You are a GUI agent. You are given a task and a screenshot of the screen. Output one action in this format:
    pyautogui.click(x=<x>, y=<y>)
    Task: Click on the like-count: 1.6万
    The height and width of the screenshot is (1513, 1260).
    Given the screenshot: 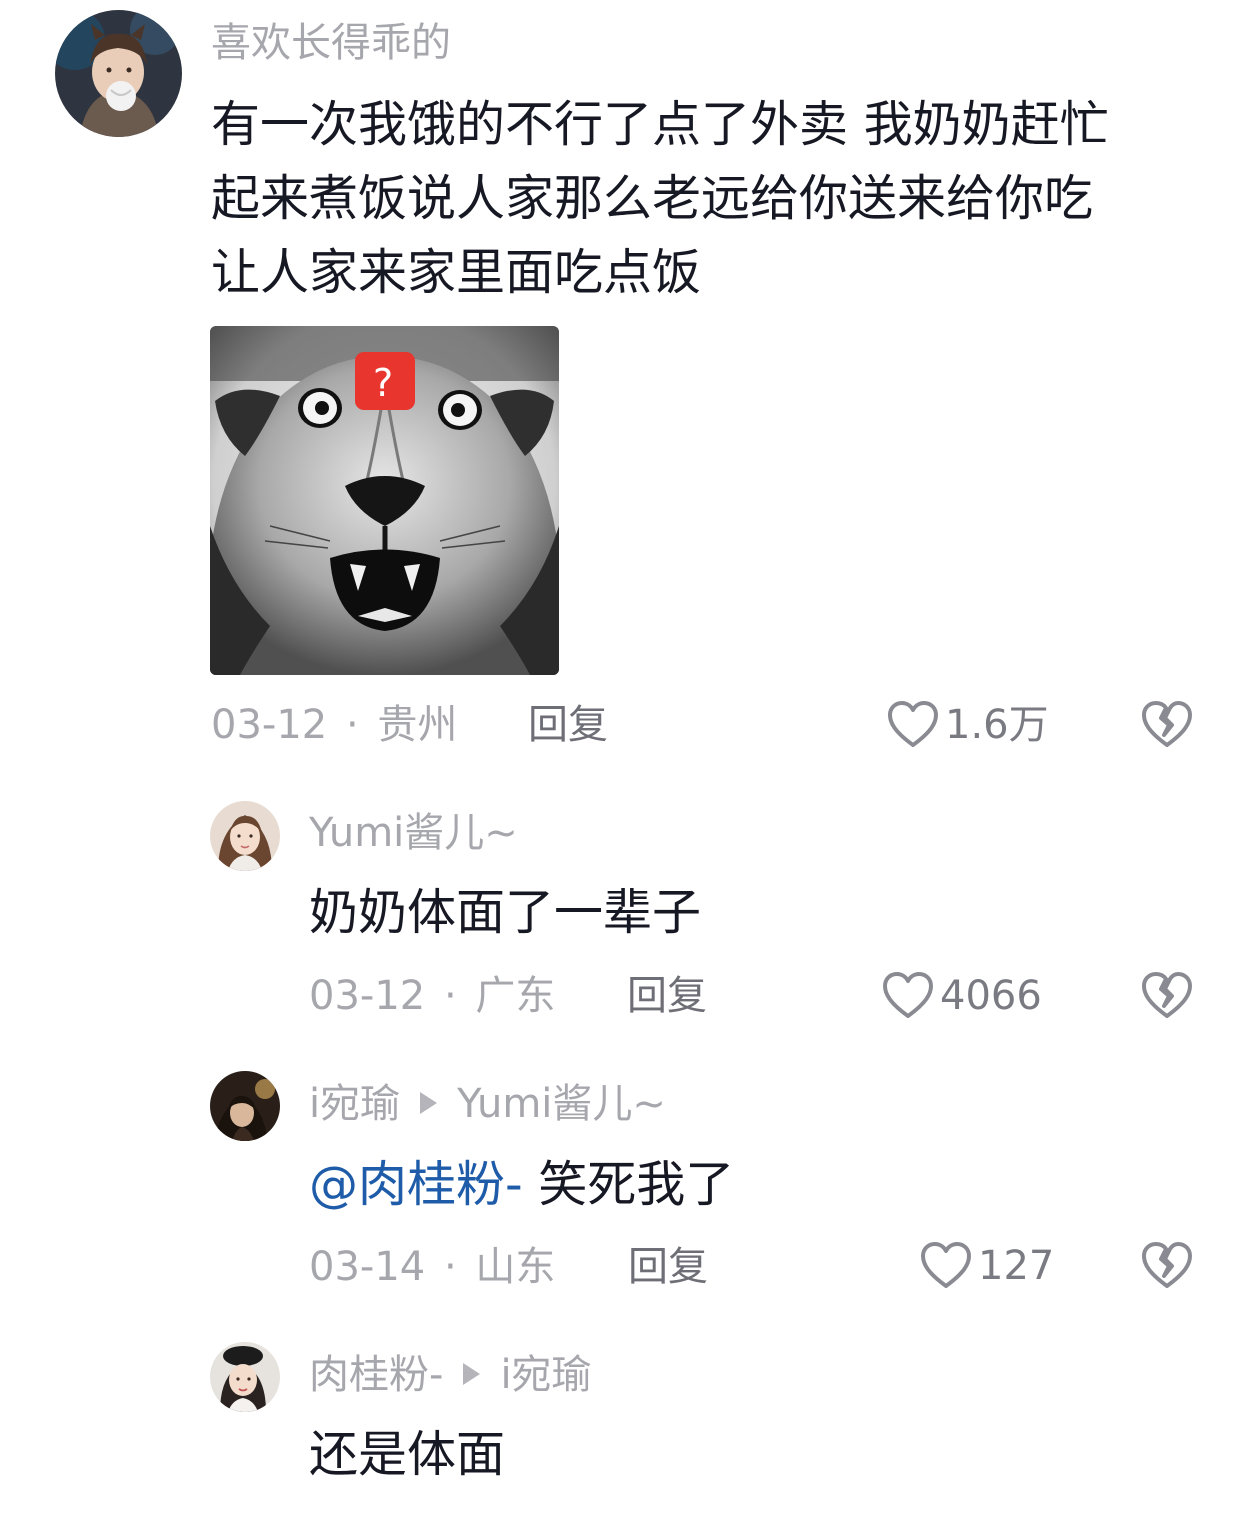 What is the action you would take?
    pyautogui.click(x=997, y=725)
    